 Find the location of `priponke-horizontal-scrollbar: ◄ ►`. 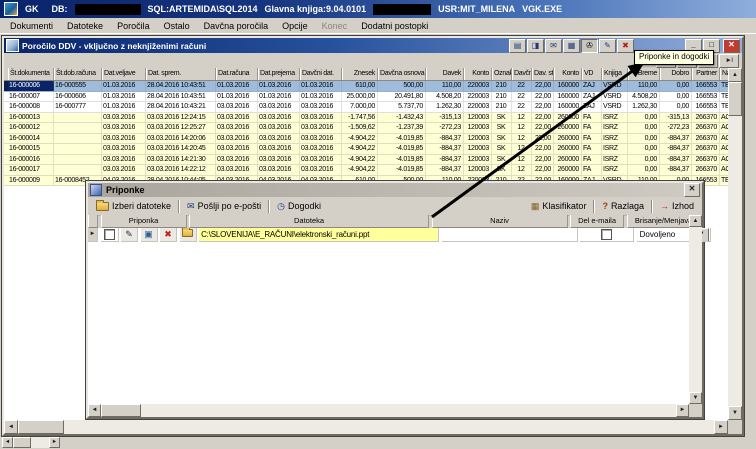

priponke-horizontal-scrollbar: ◄ ► is located at coordinates (388, 410).